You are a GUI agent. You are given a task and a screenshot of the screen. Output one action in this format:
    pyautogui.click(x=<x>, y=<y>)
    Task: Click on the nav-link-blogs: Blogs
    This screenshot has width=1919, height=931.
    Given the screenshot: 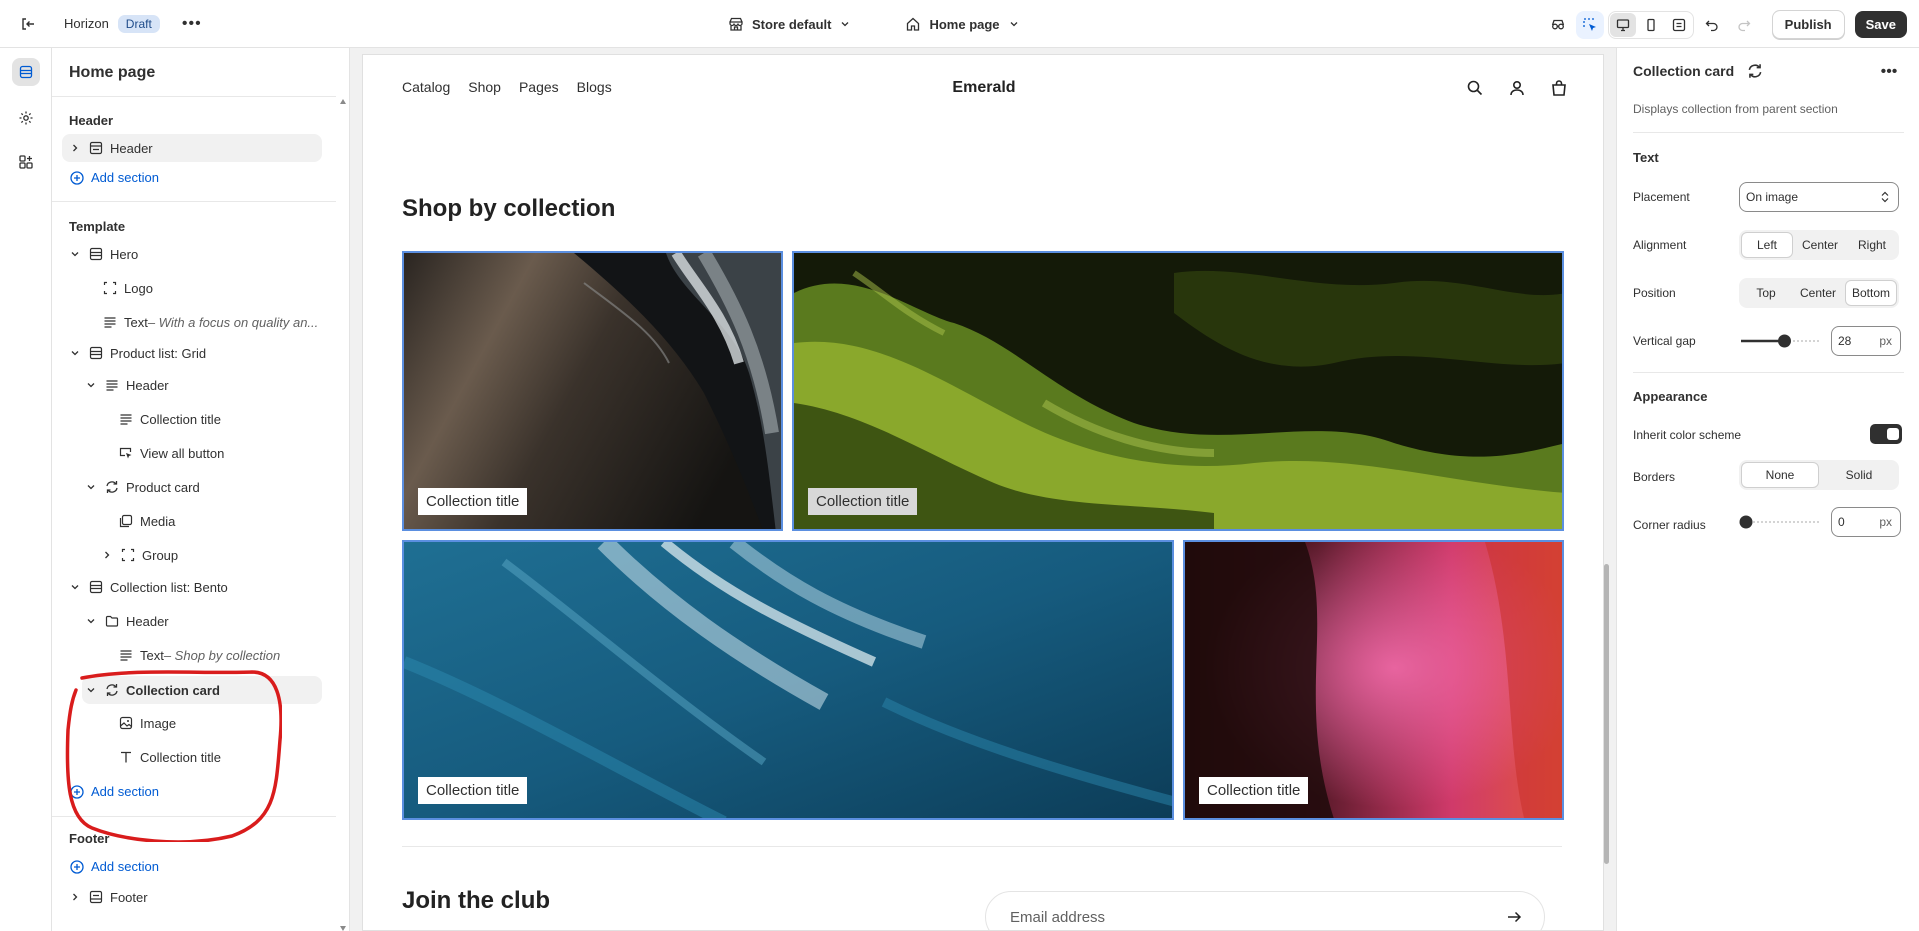 What is the action you would take?
    pyautogui.click(x=594, y=87)
    